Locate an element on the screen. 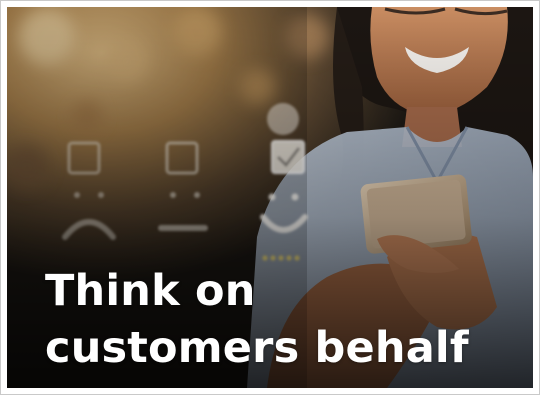 The height and width of the screenshot is (395, 540). headline-line-2: customers behalf is located at coordinates (257, 348).